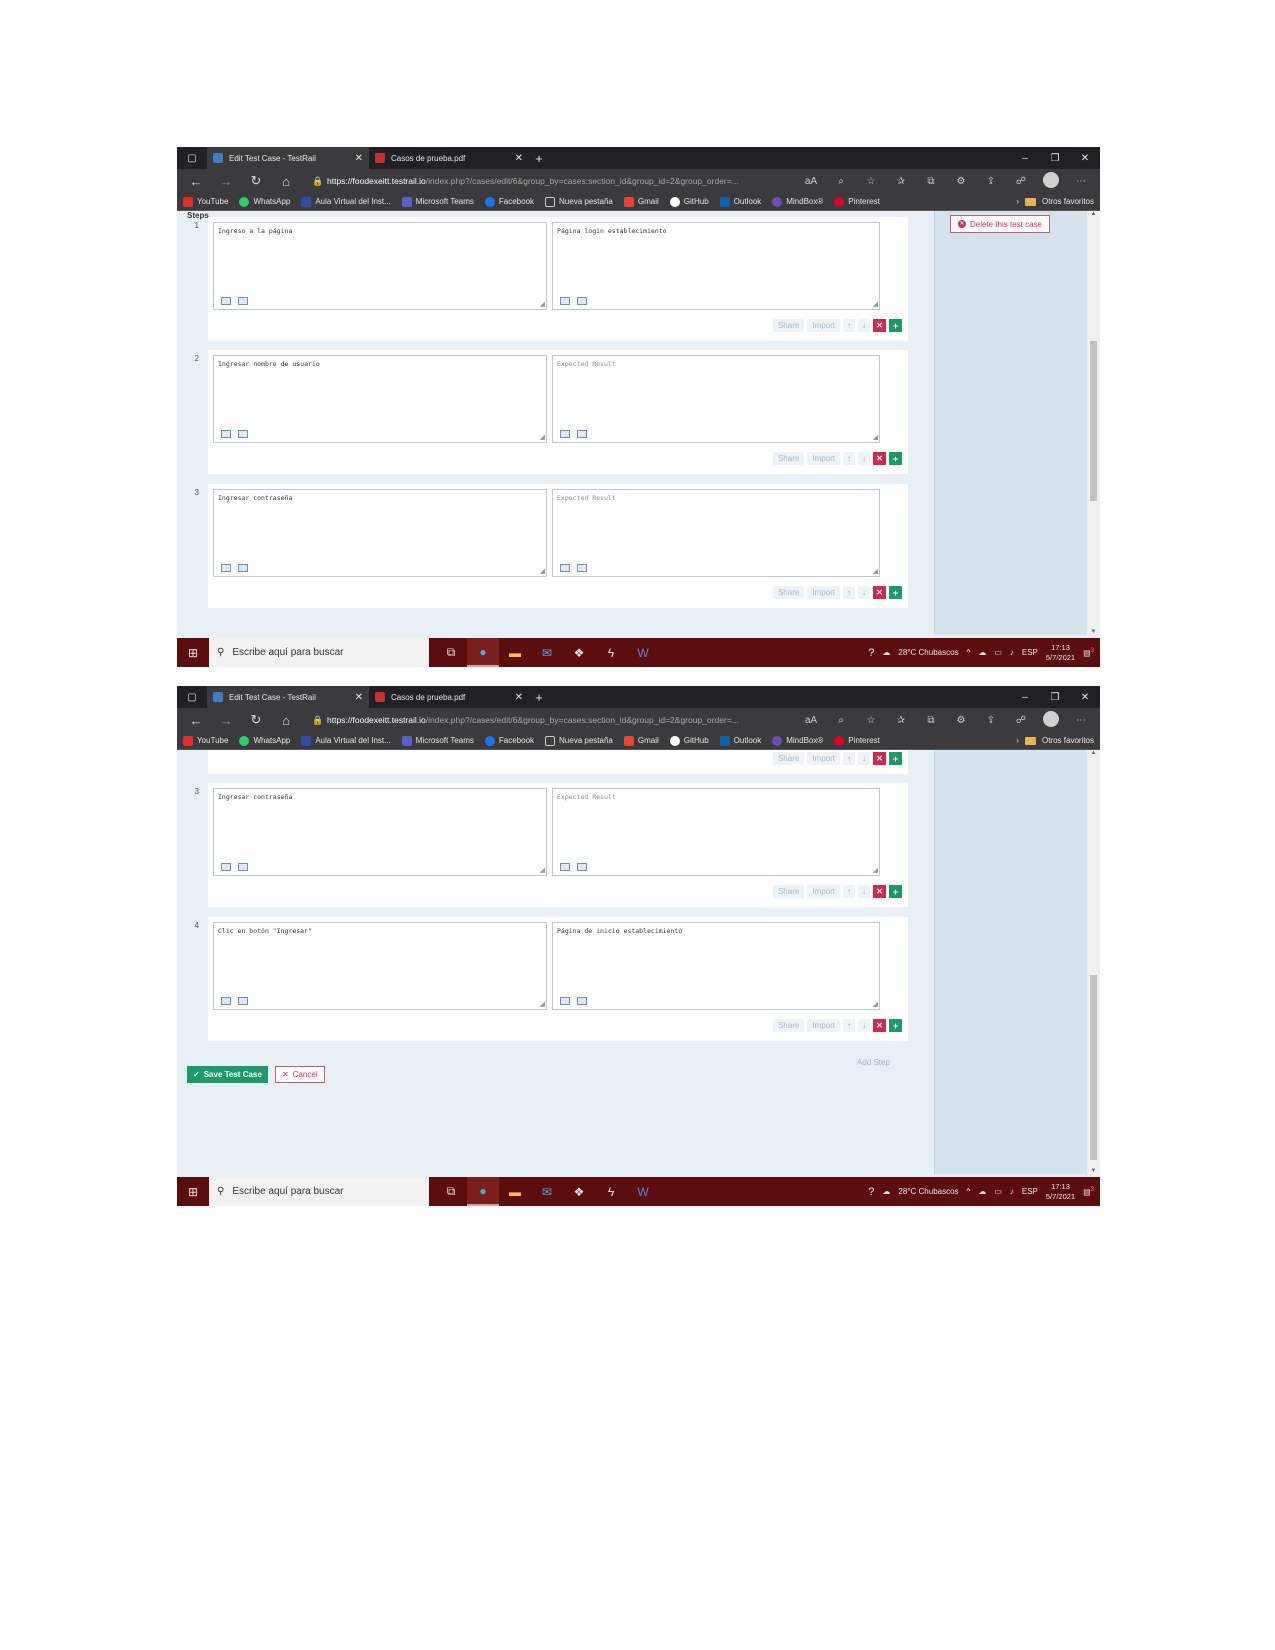  What do you see at coordinates (901, 181) in the screenshot?
I see `favorites-icon: ✰` at bounding box center [901, 181].